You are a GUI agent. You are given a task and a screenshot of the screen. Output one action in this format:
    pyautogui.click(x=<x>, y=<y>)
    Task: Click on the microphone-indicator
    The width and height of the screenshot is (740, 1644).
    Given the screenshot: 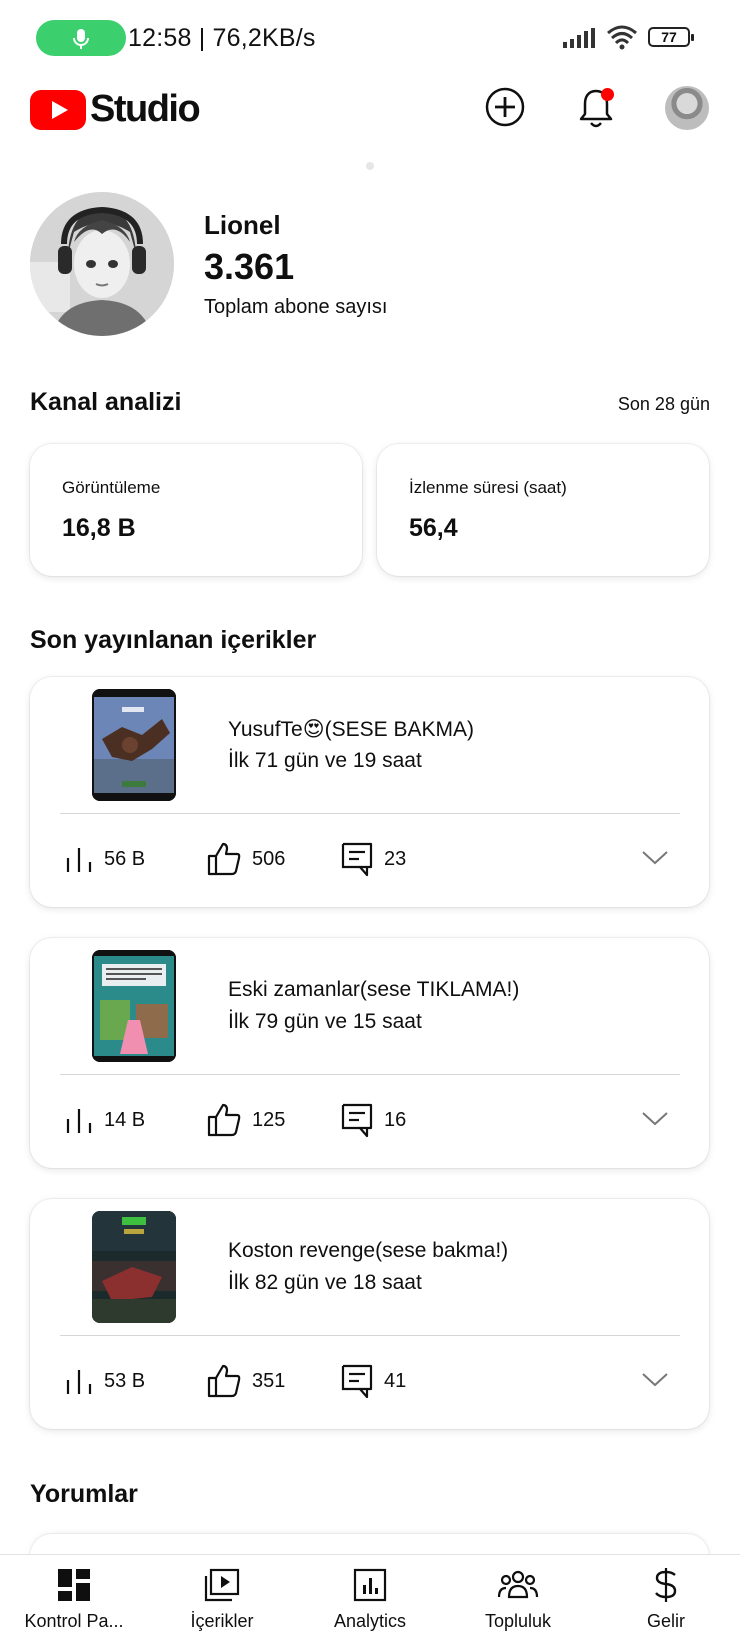 What is the action you would take?
    pyautogui.click(x=81, y=38)
    